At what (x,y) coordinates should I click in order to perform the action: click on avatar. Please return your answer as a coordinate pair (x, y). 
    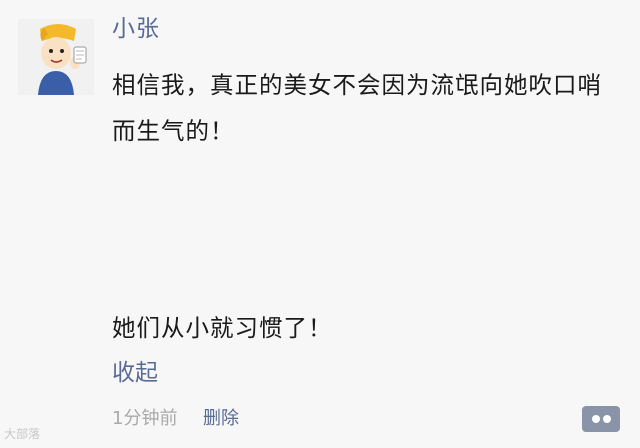
    Looking at the image, I should click on (56, 57).